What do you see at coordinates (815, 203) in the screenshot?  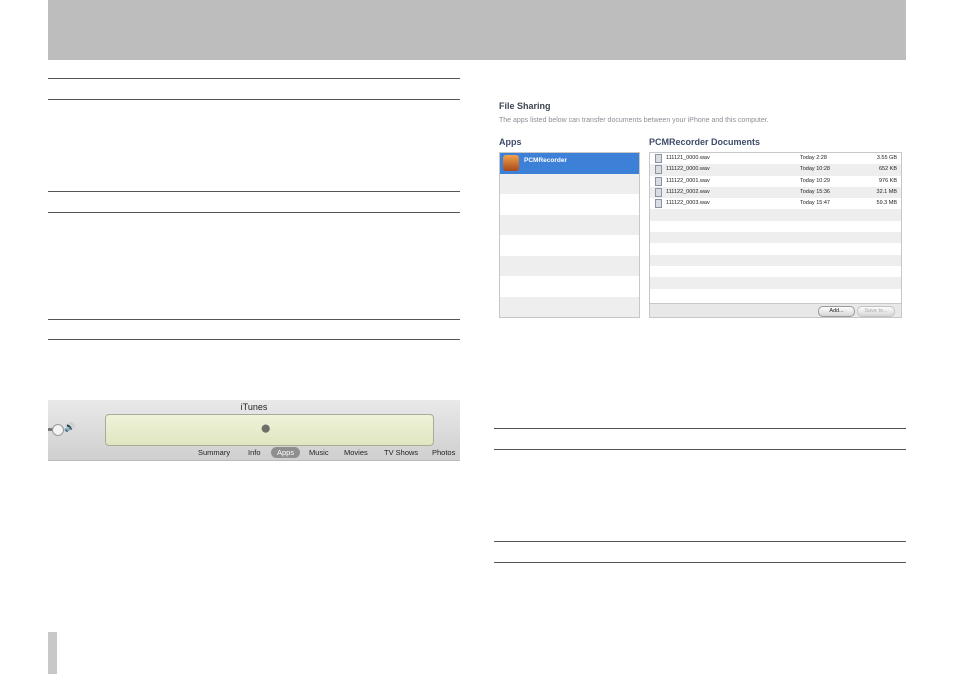 I see `document-date: Today 15:47` at bounding box center [815, 203].